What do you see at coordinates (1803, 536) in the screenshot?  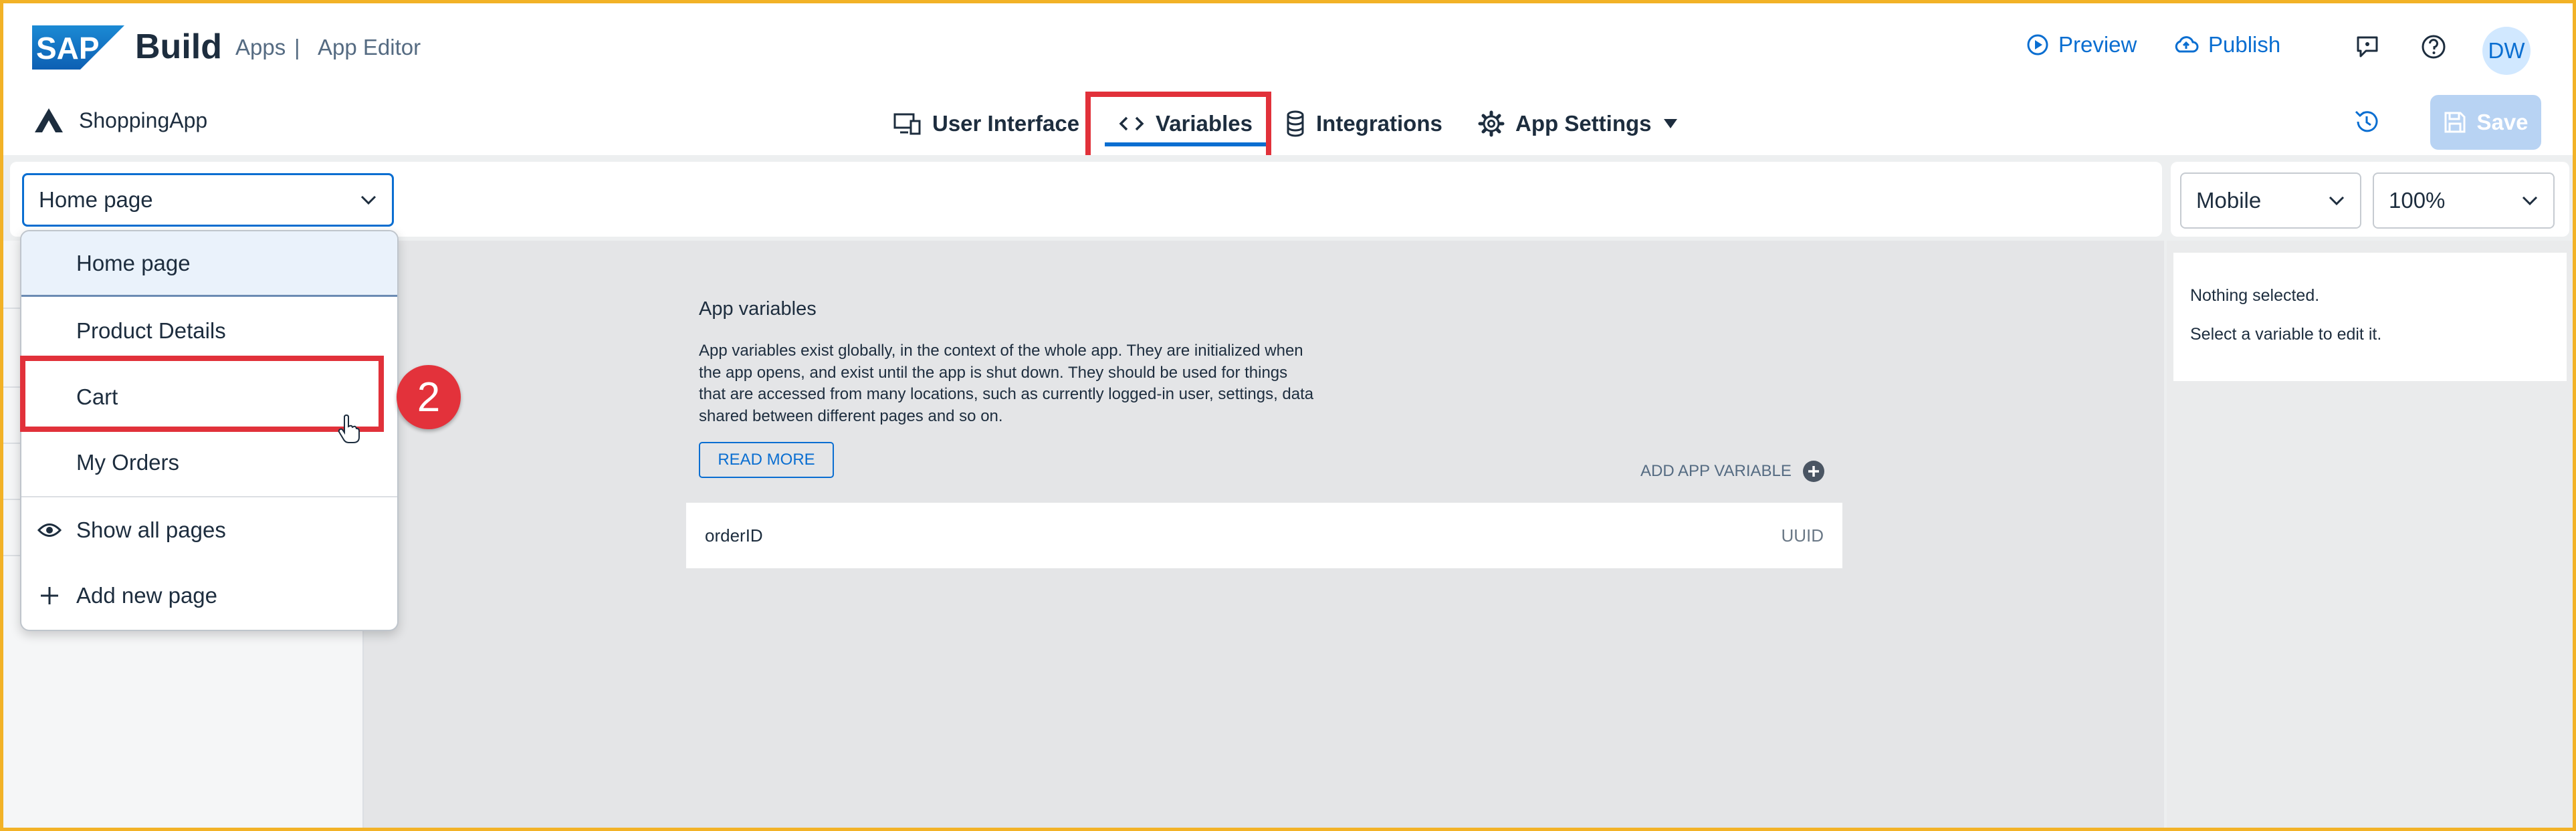 I see `variable-type: UUID` at bounding box center [1803, 536].